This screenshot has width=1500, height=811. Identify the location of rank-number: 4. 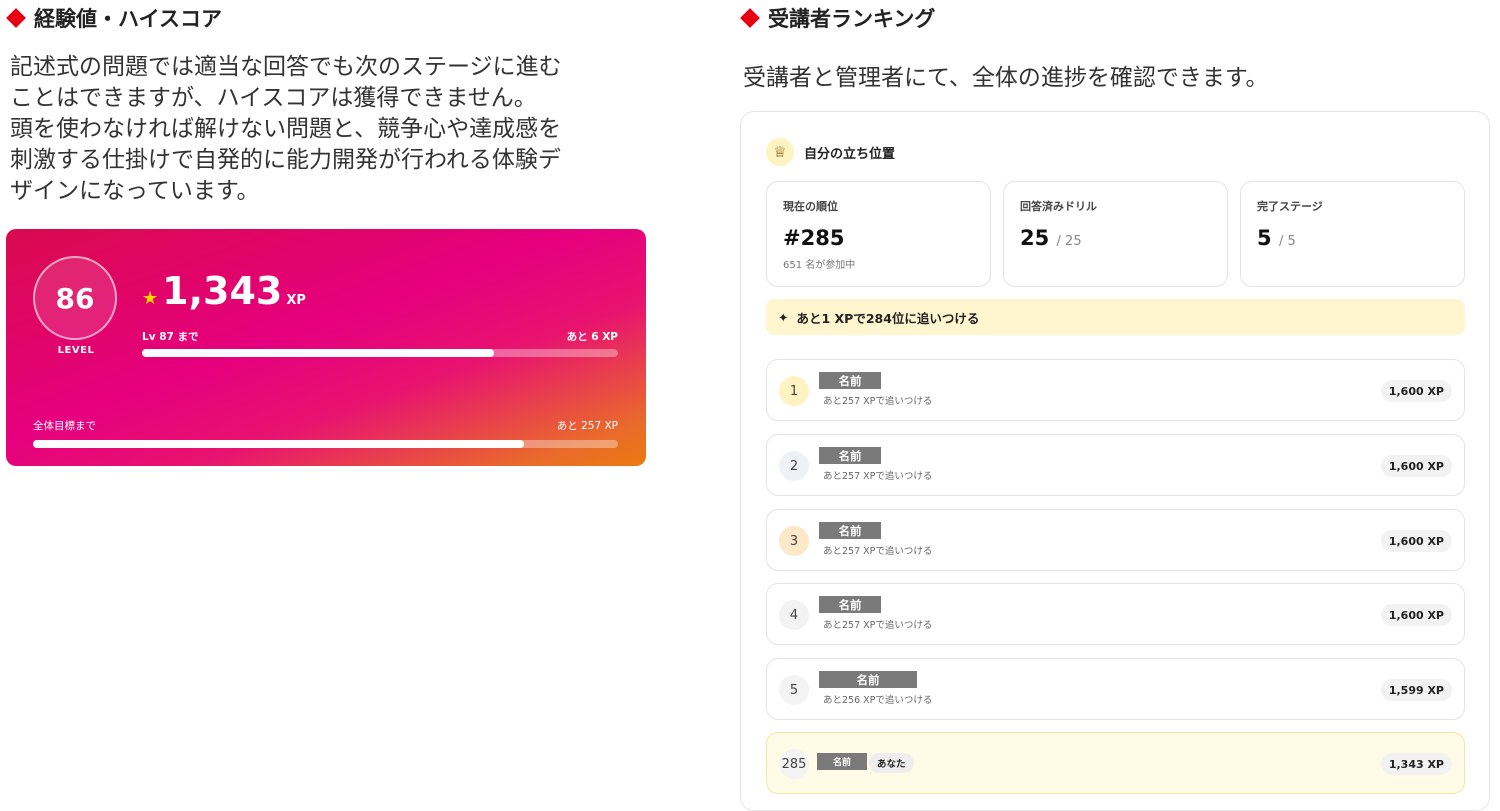
(794, 615).